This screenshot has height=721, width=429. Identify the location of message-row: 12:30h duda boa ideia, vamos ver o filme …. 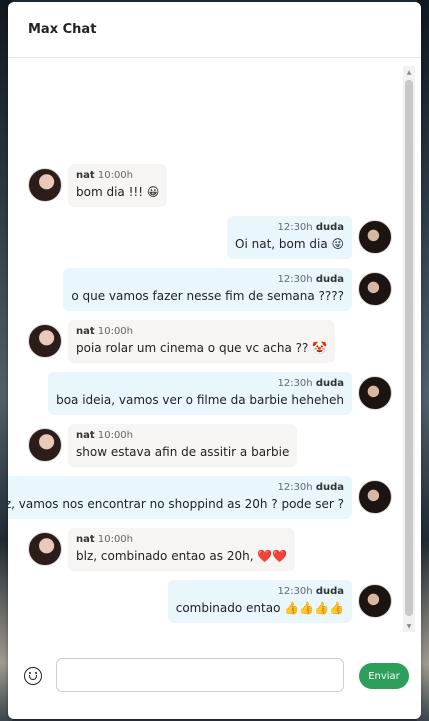
(206, 398).